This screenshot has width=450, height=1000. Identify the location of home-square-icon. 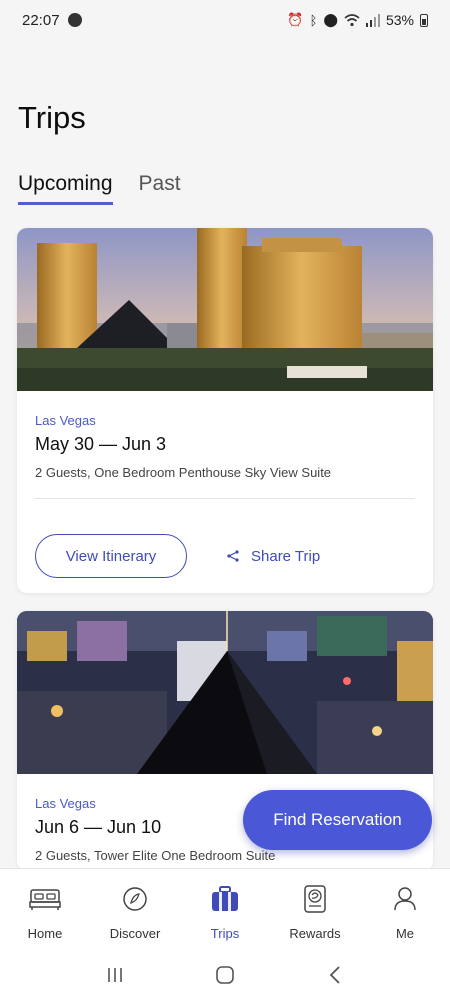
(225, 975).